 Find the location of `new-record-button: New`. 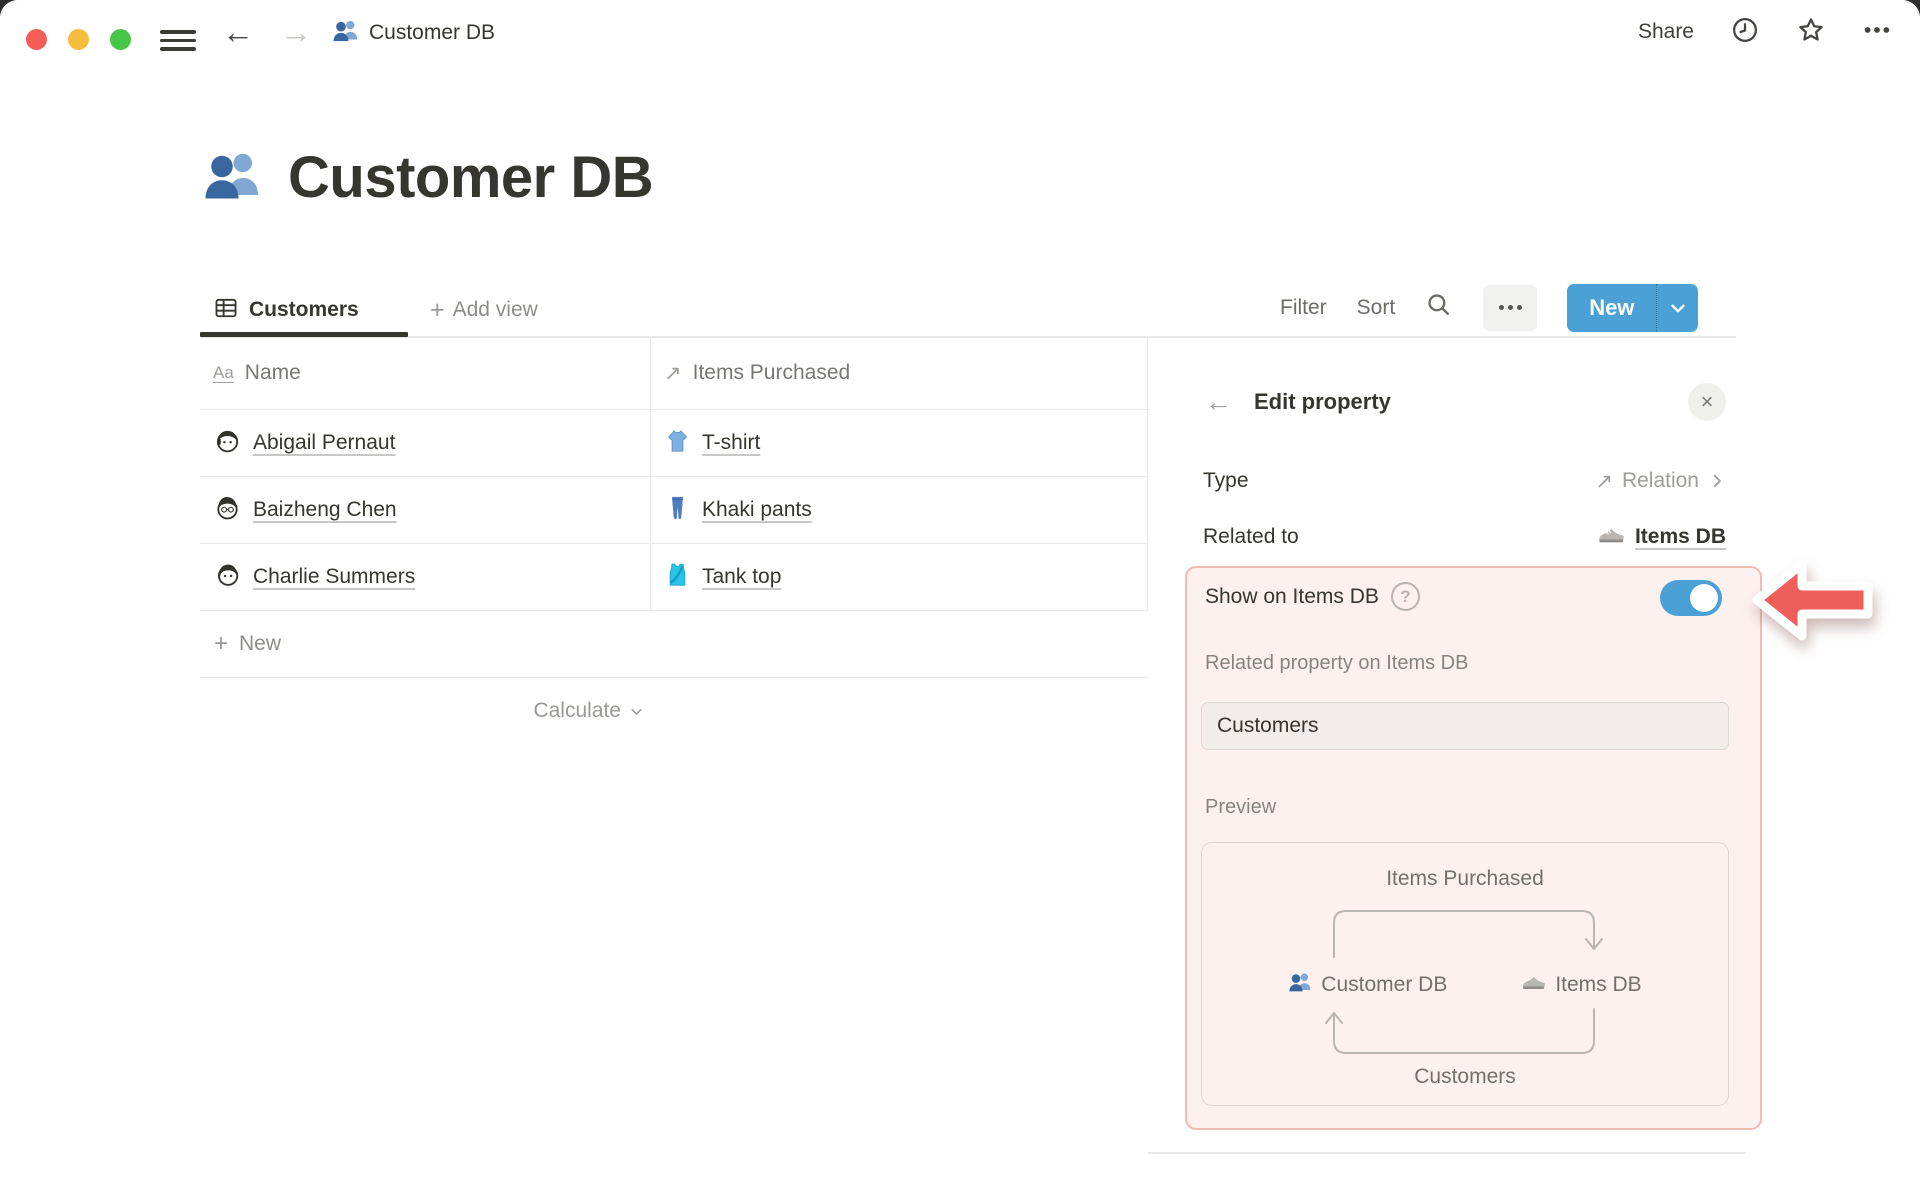

new-record-button: New is located at coordinates (1633, 307).